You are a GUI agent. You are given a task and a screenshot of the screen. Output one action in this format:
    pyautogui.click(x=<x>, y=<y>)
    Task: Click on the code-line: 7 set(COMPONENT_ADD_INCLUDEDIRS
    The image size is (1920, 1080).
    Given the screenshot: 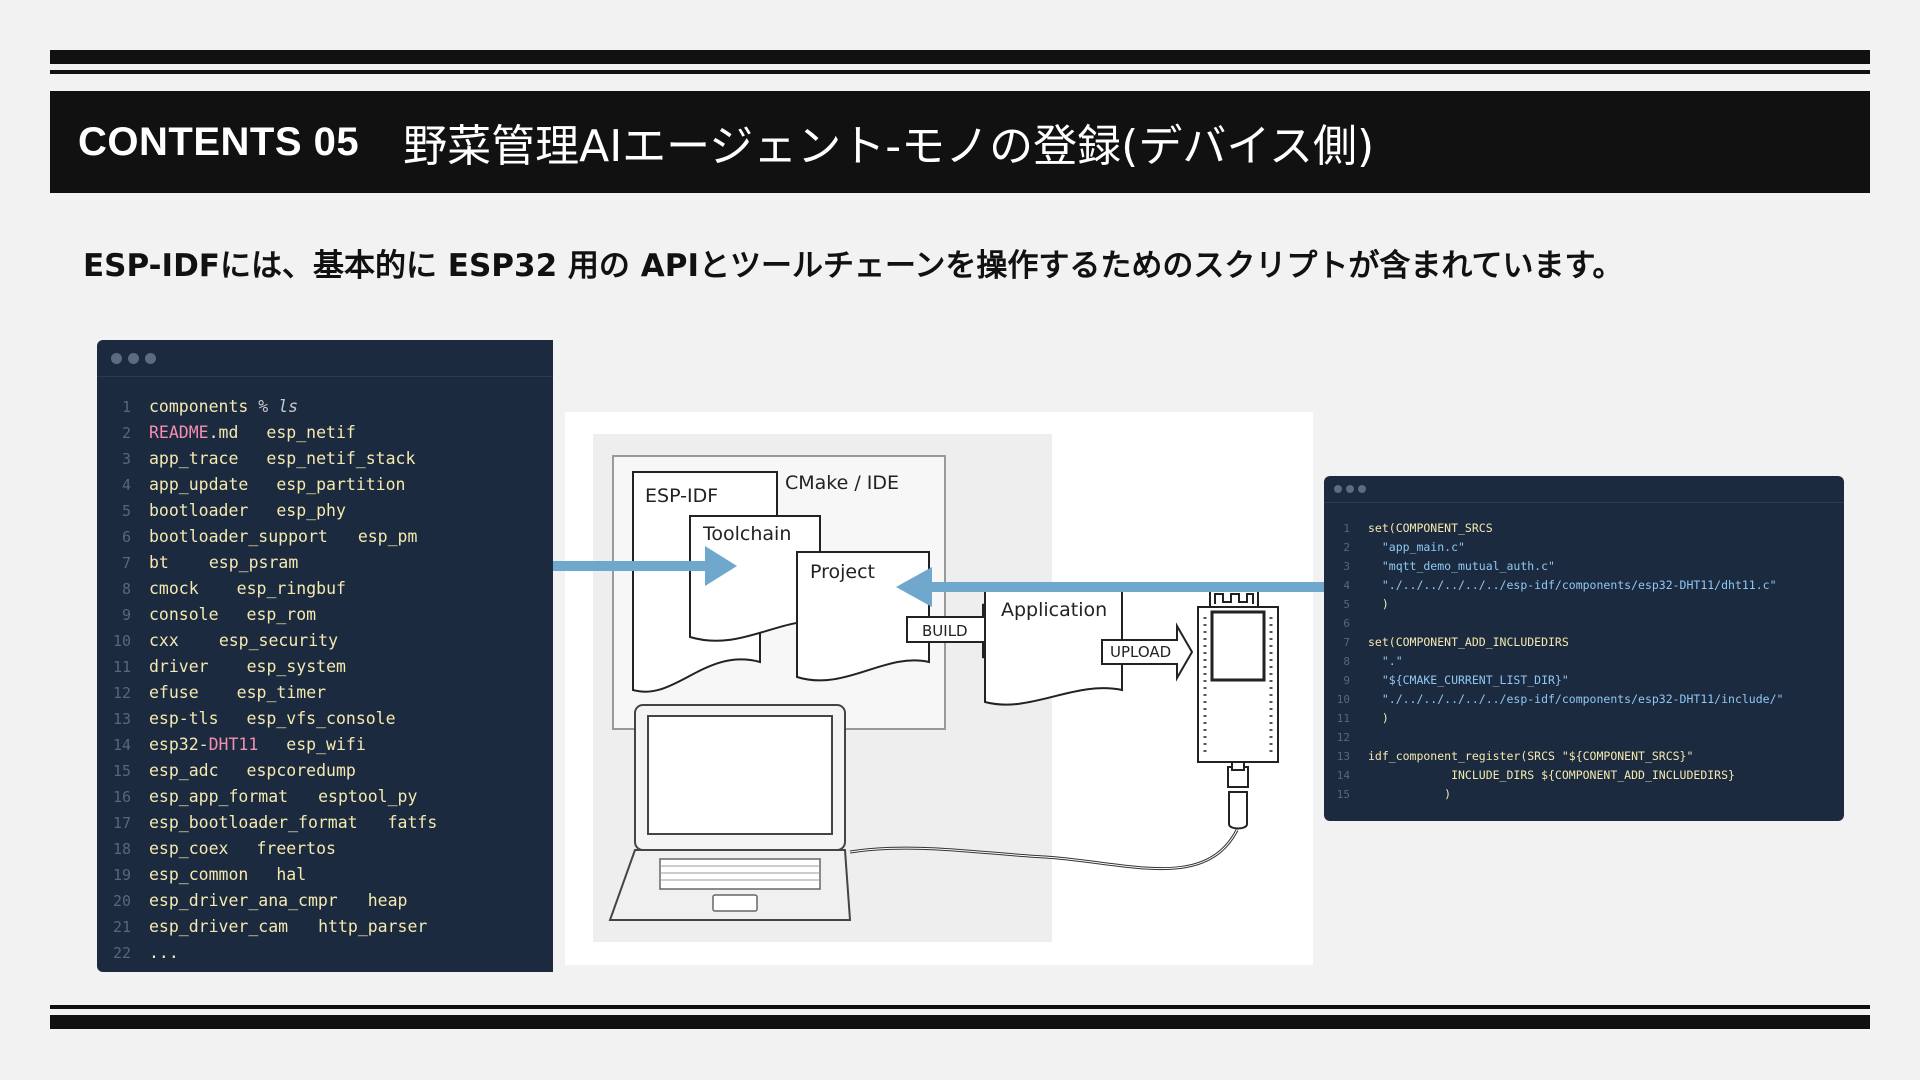 What is the action you would take?
    pyautogui.click(x=1584, y=642)
    